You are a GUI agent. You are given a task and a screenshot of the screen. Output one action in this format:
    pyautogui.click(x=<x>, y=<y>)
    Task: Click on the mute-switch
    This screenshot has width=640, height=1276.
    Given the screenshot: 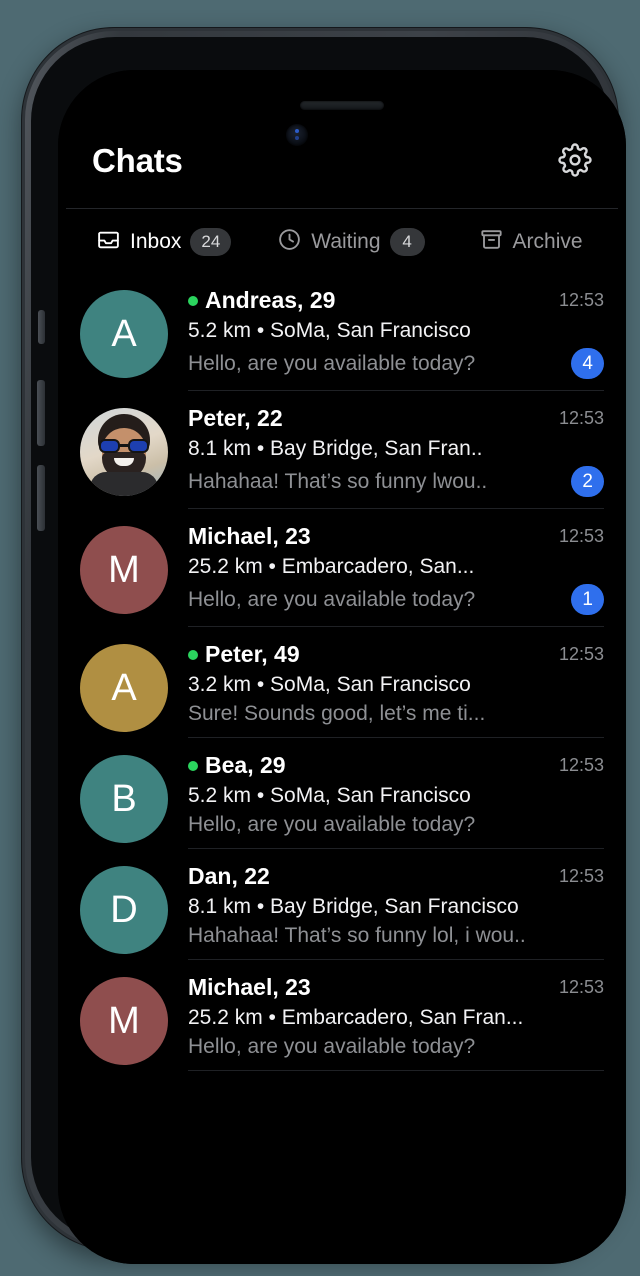 What is the action you would take?
    pyautogui.click(x=41, y=327)
    